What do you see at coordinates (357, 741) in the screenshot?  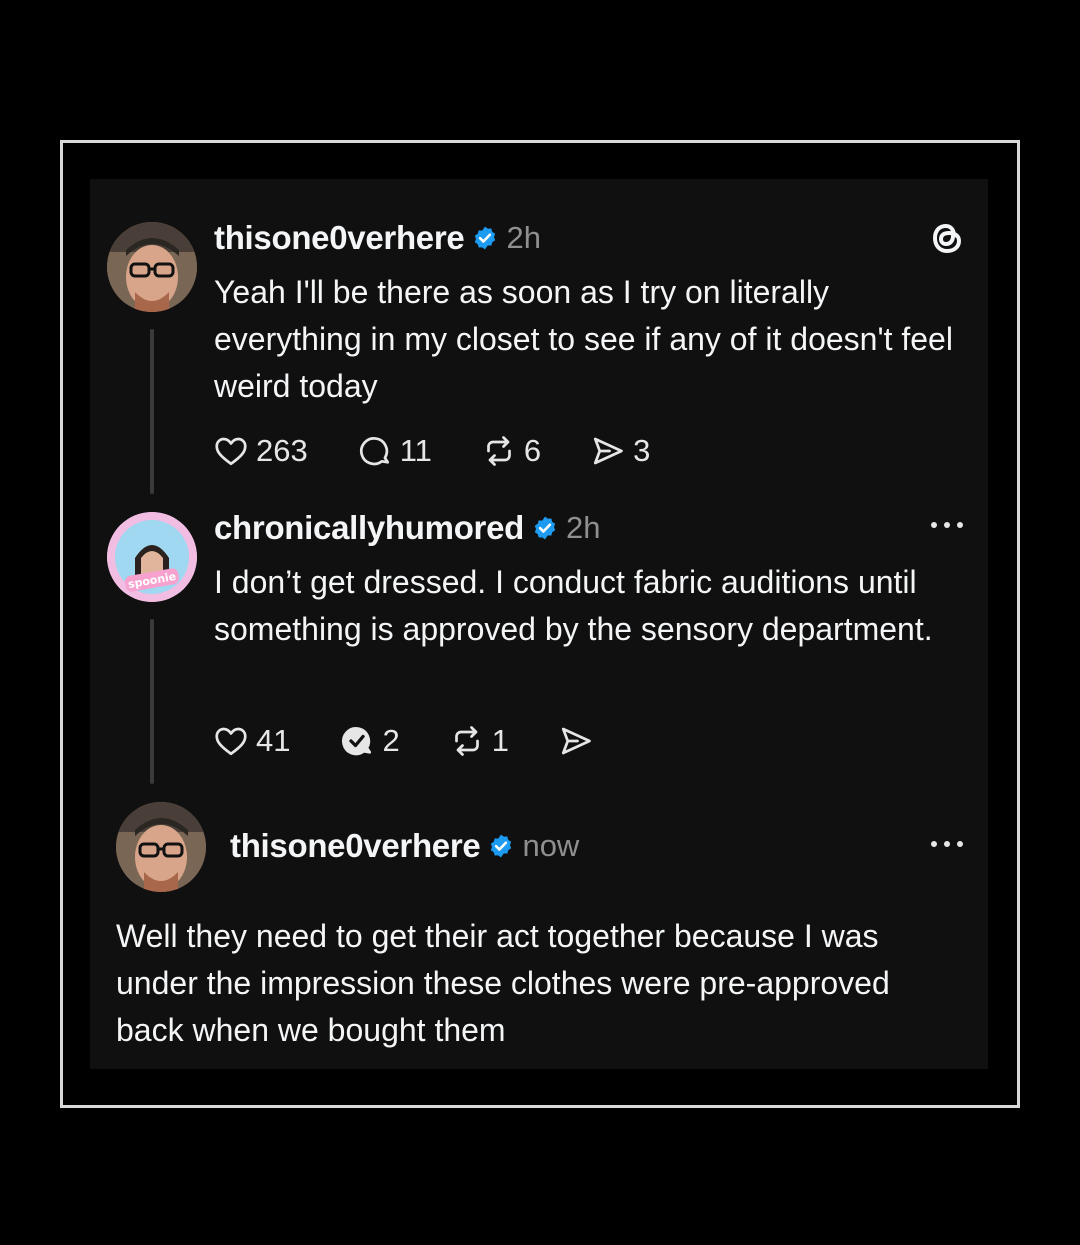 I see `comment-replied-icon` at bounding box center [357, 741].